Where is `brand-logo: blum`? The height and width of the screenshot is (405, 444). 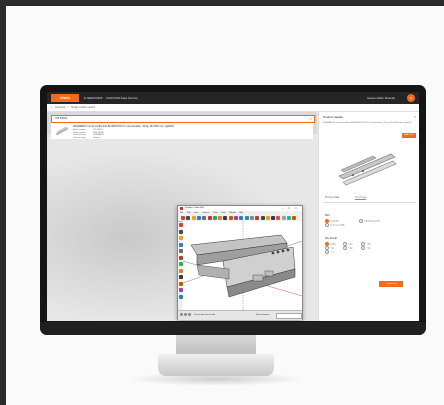 brand-logo: blum is located at coordinates (65, 98).